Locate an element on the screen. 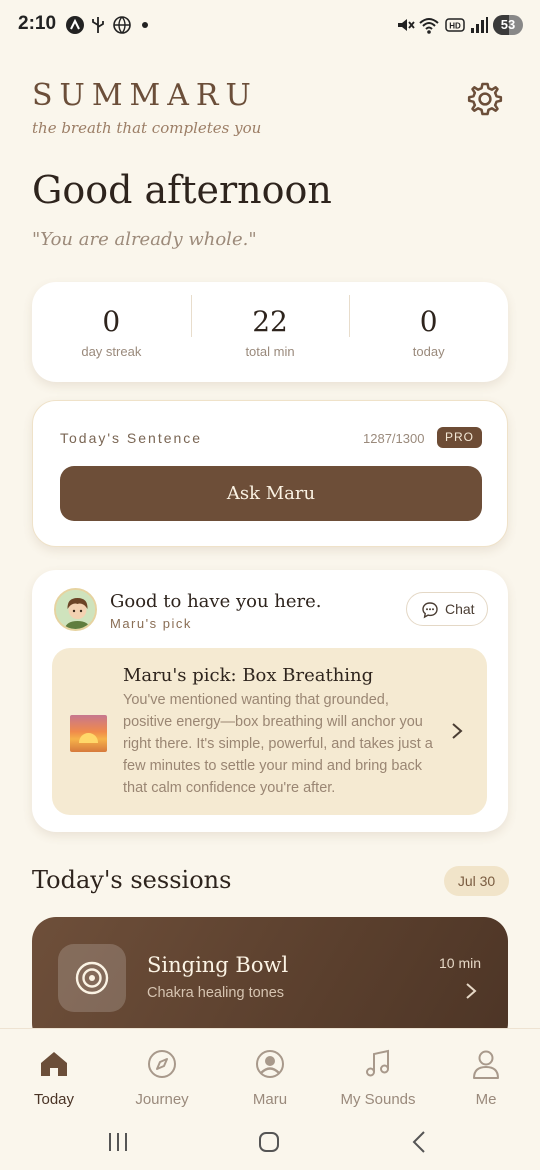  compass-icon is located at coordinates (162, 1064).